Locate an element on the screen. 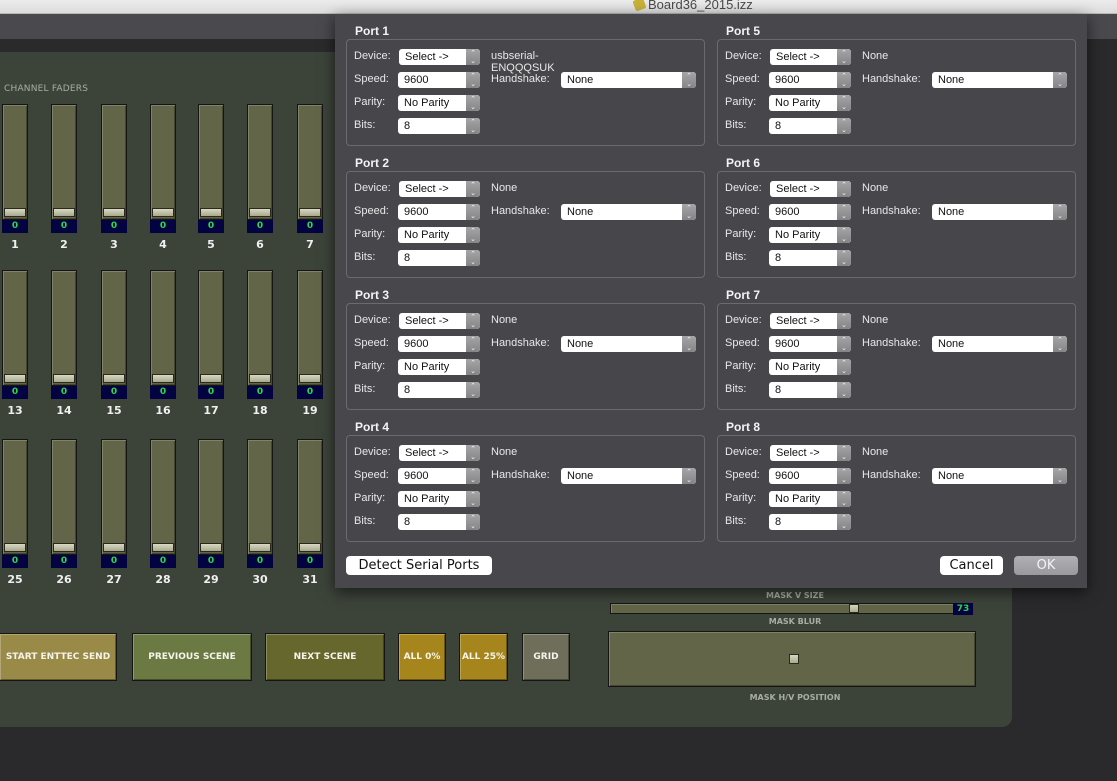  next-scene-button: NEXT SCENE is located at coordinates (325, 657).